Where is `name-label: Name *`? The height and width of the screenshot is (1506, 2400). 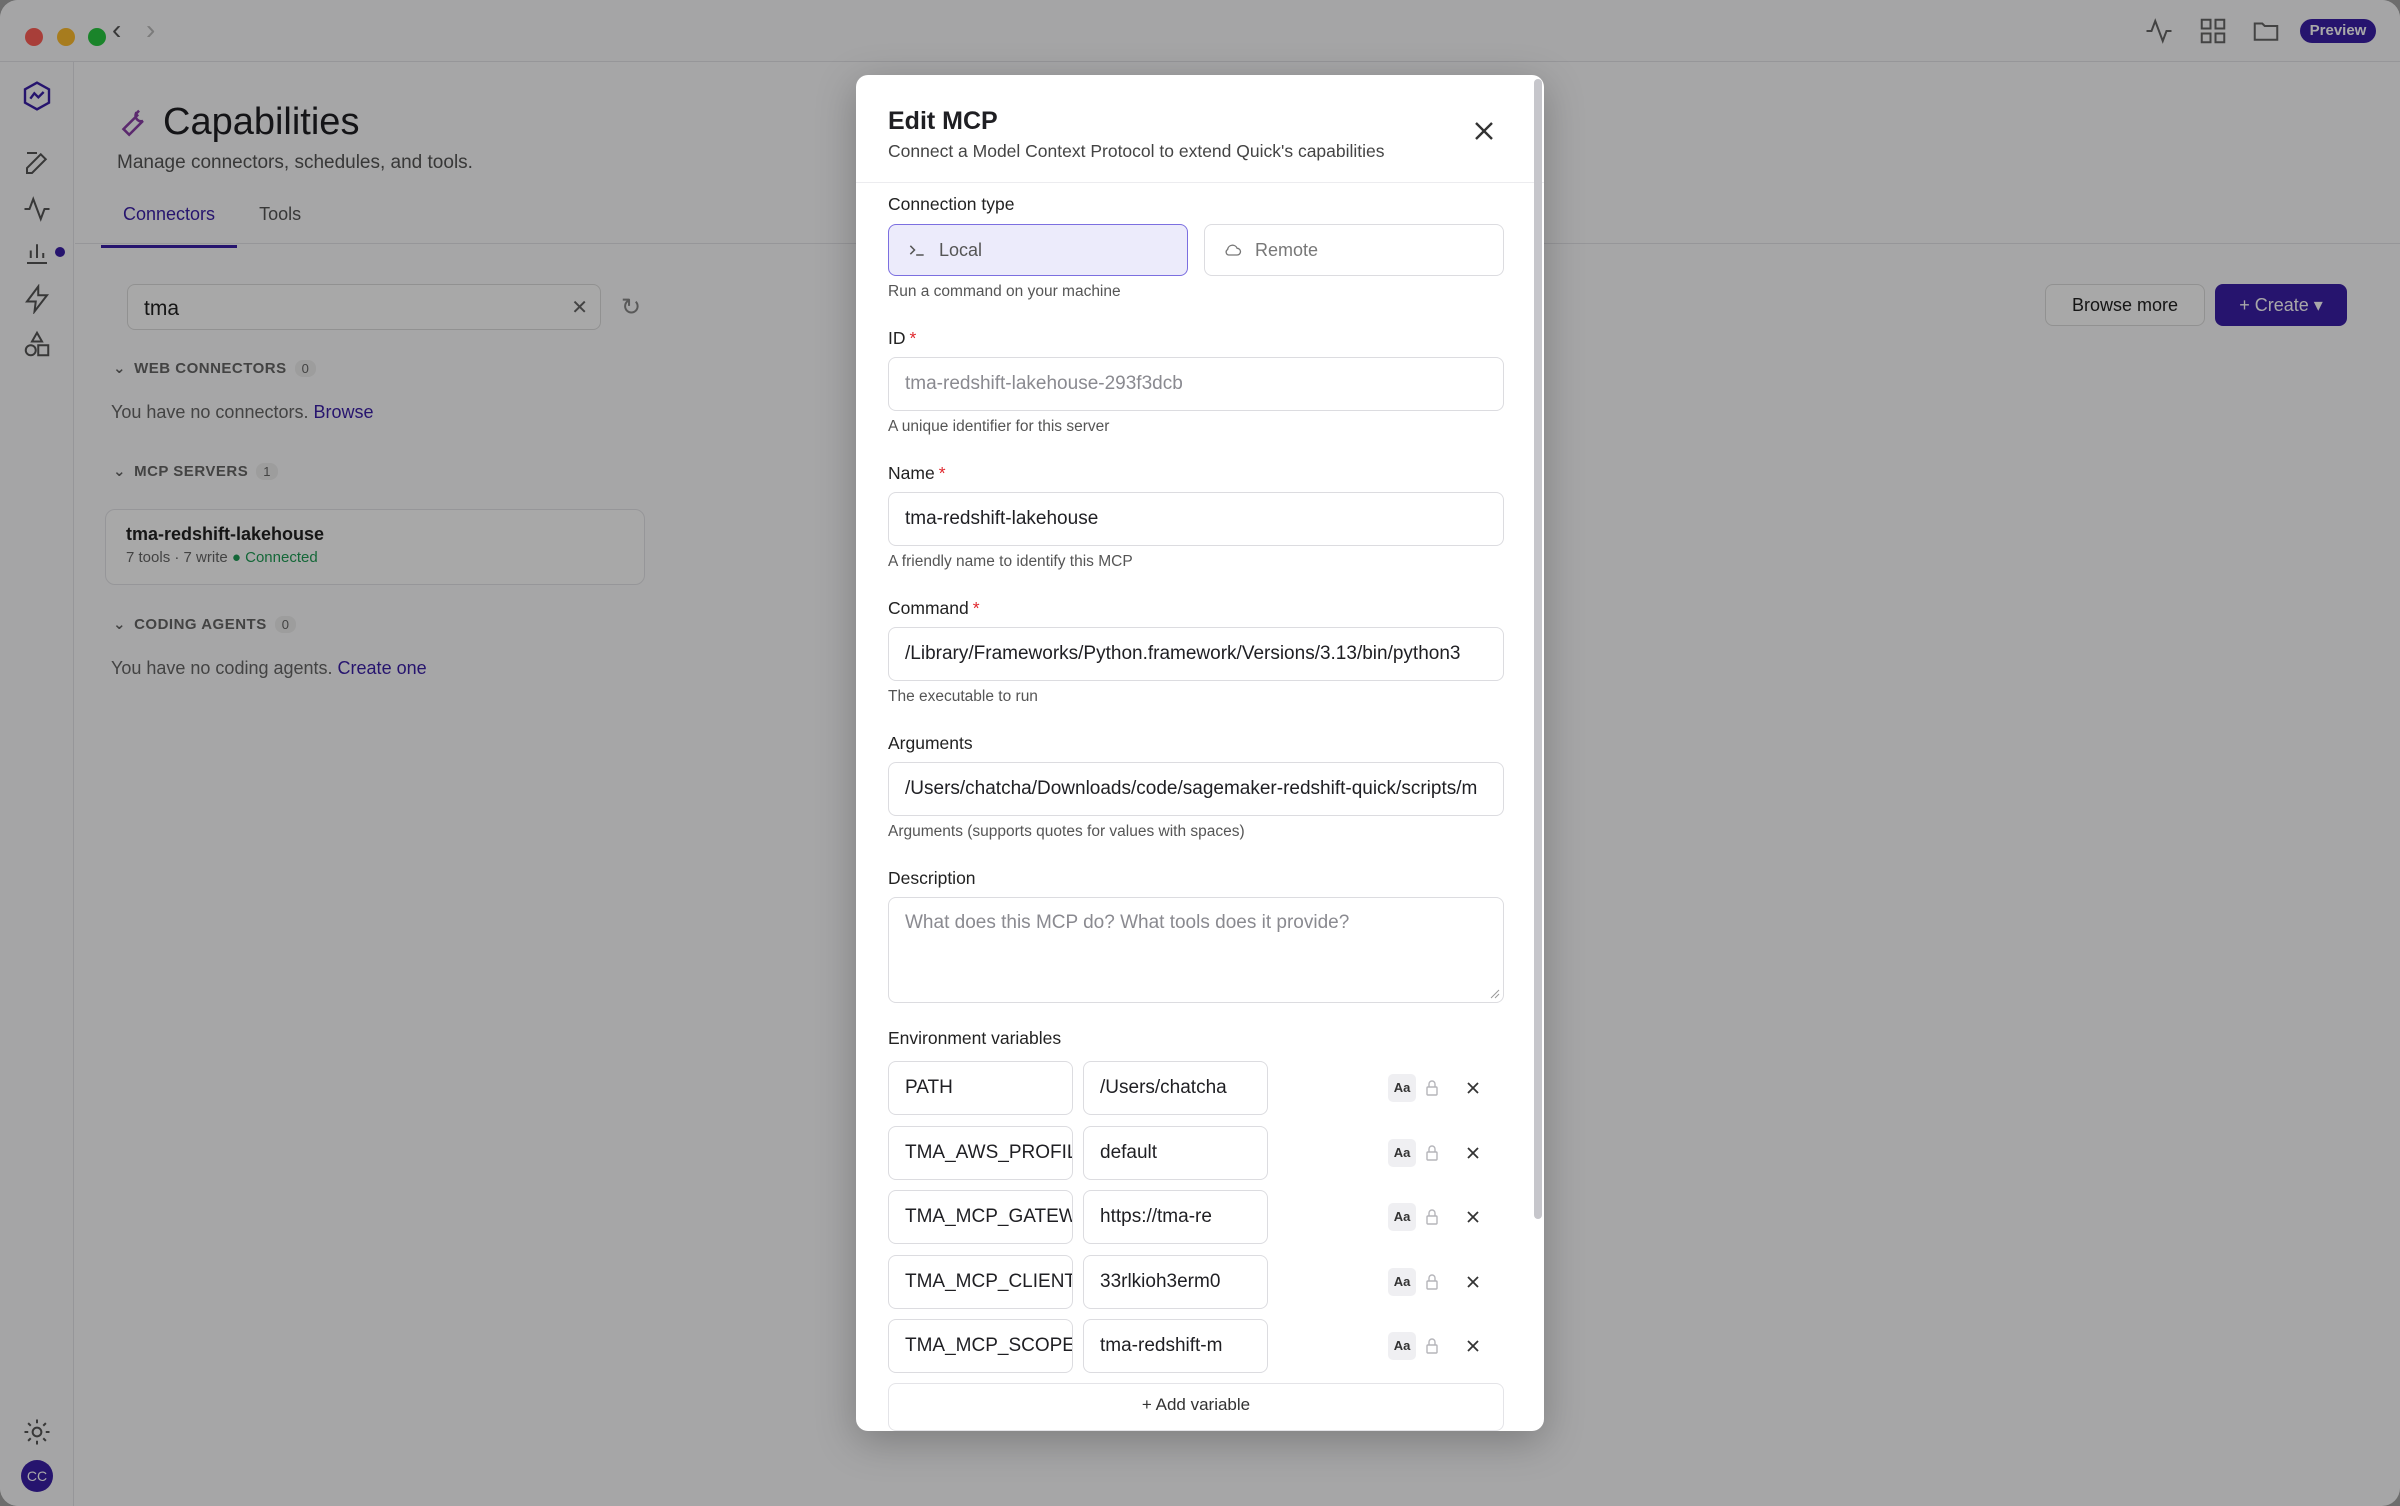 name-label: Name * is located at coordinates (917, 473).